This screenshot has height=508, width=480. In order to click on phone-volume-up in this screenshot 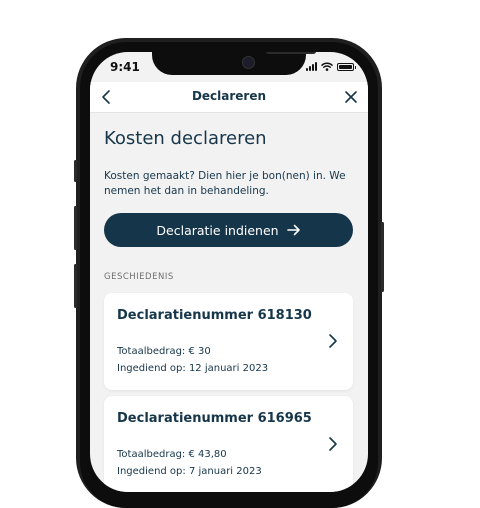, I will do `click(75, 228)`.